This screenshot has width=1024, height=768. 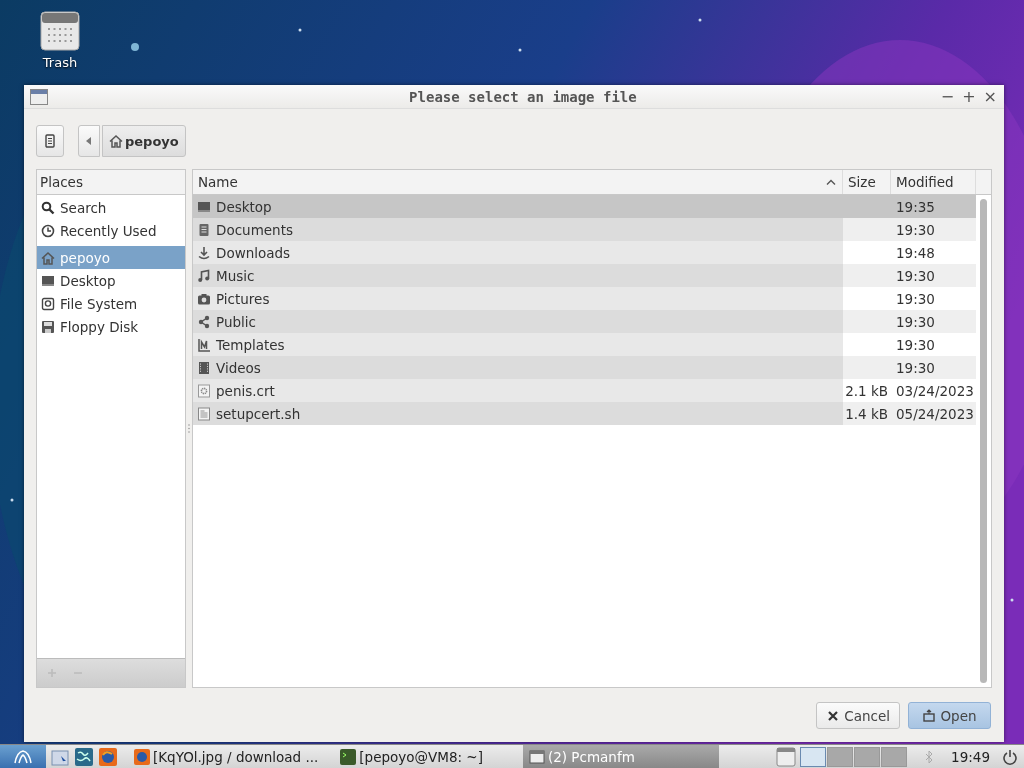 I want to click on share-icon, so click(x=204, y=321).